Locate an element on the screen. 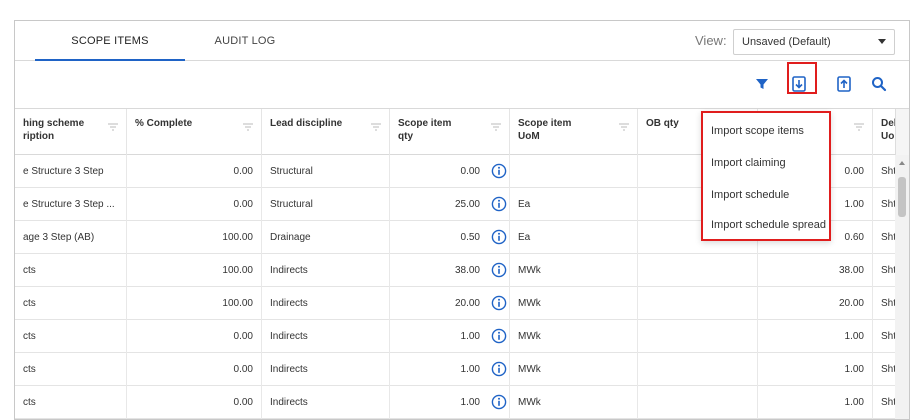  import-button-highlight is located at coordinates (802, 78).